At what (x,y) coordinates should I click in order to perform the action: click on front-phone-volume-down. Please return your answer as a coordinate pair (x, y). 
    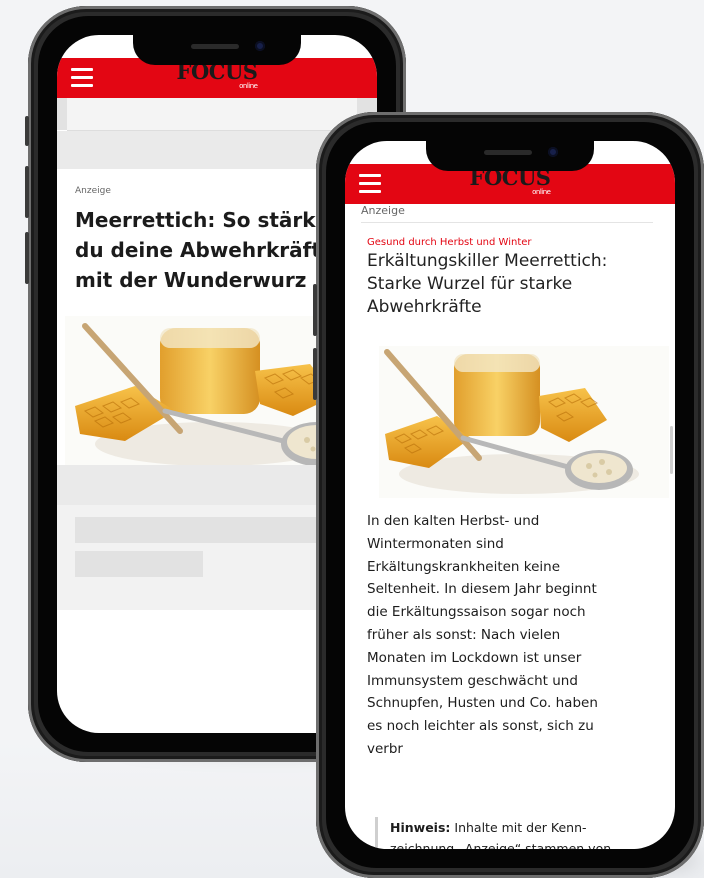
    Looking at the image, I should click on (315, 374).